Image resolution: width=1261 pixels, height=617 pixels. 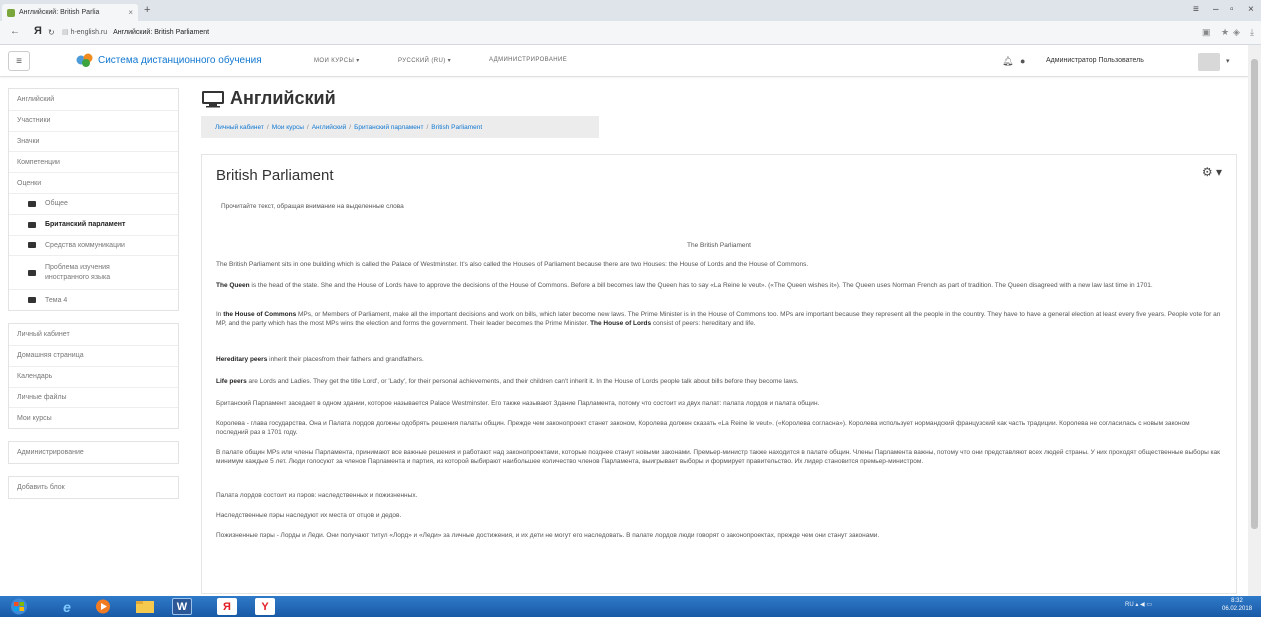 I want to click on file-explorer-icon, so click(x=145, y=606).